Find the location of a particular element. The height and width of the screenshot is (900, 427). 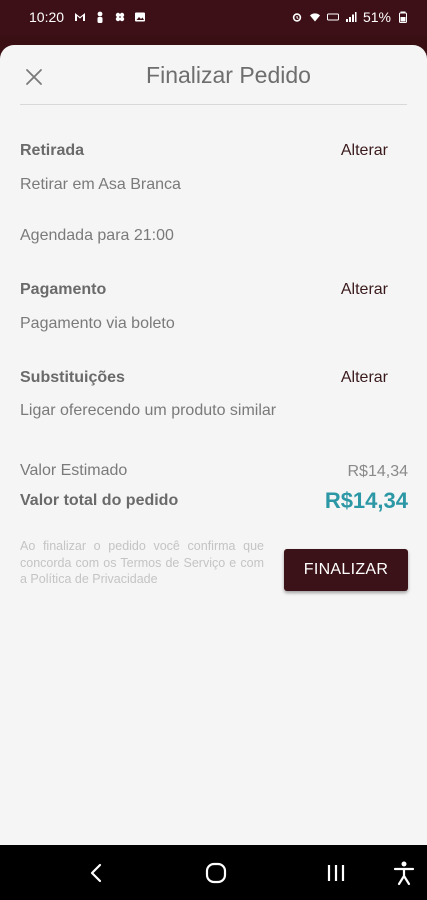

payment-method: Pagamento via boleto is located at coordinates (97, 323).